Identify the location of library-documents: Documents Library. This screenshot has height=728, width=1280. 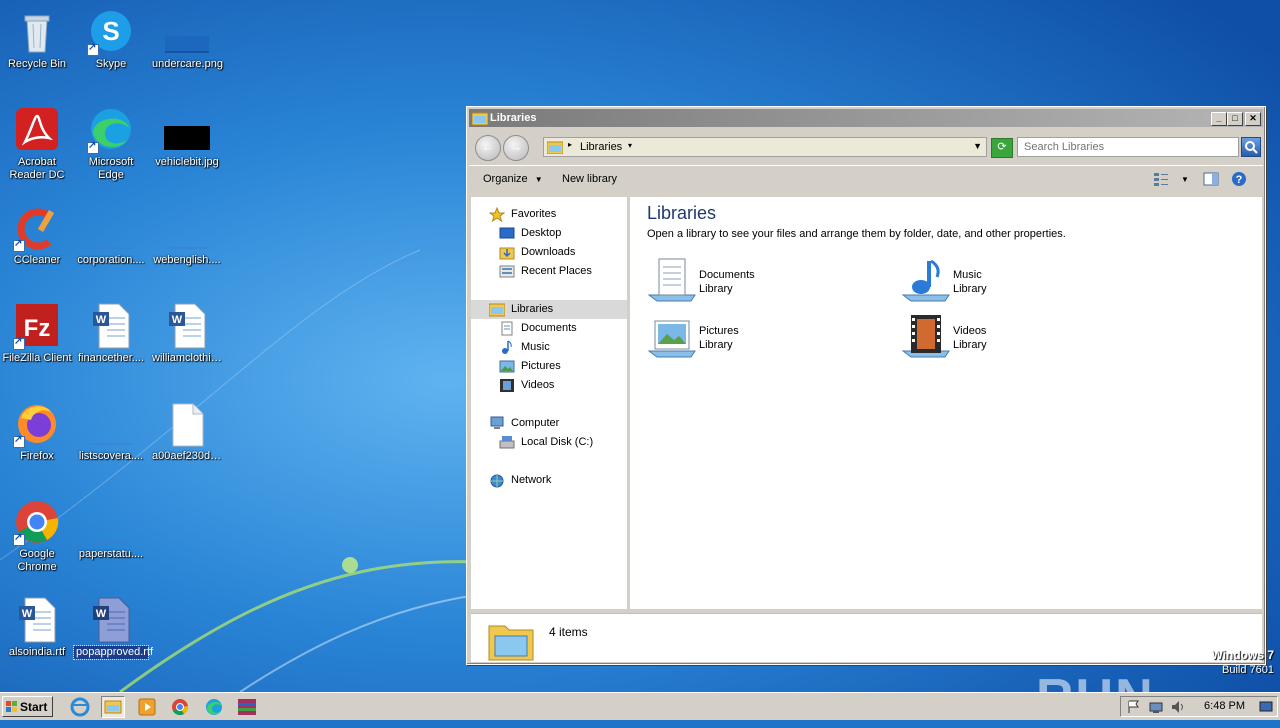
(757, 282).